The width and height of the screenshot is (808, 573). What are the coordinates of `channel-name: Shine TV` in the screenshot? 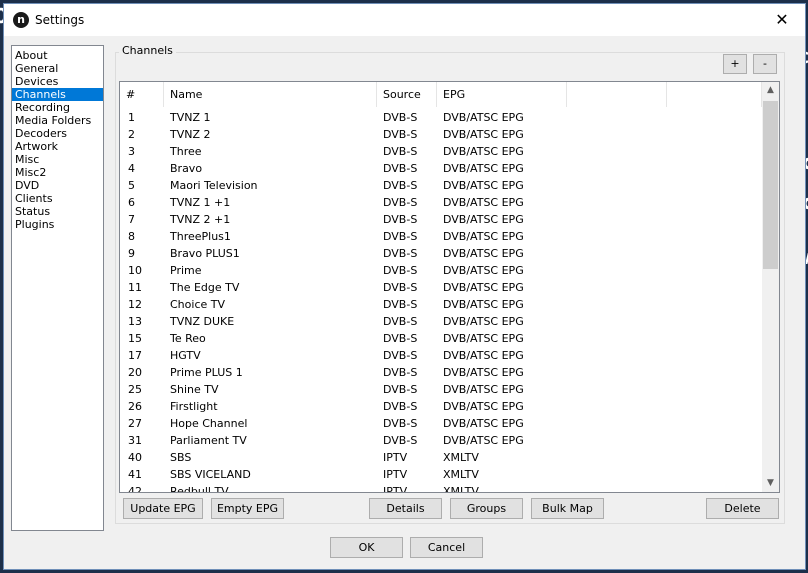 It's located at (194, 389).